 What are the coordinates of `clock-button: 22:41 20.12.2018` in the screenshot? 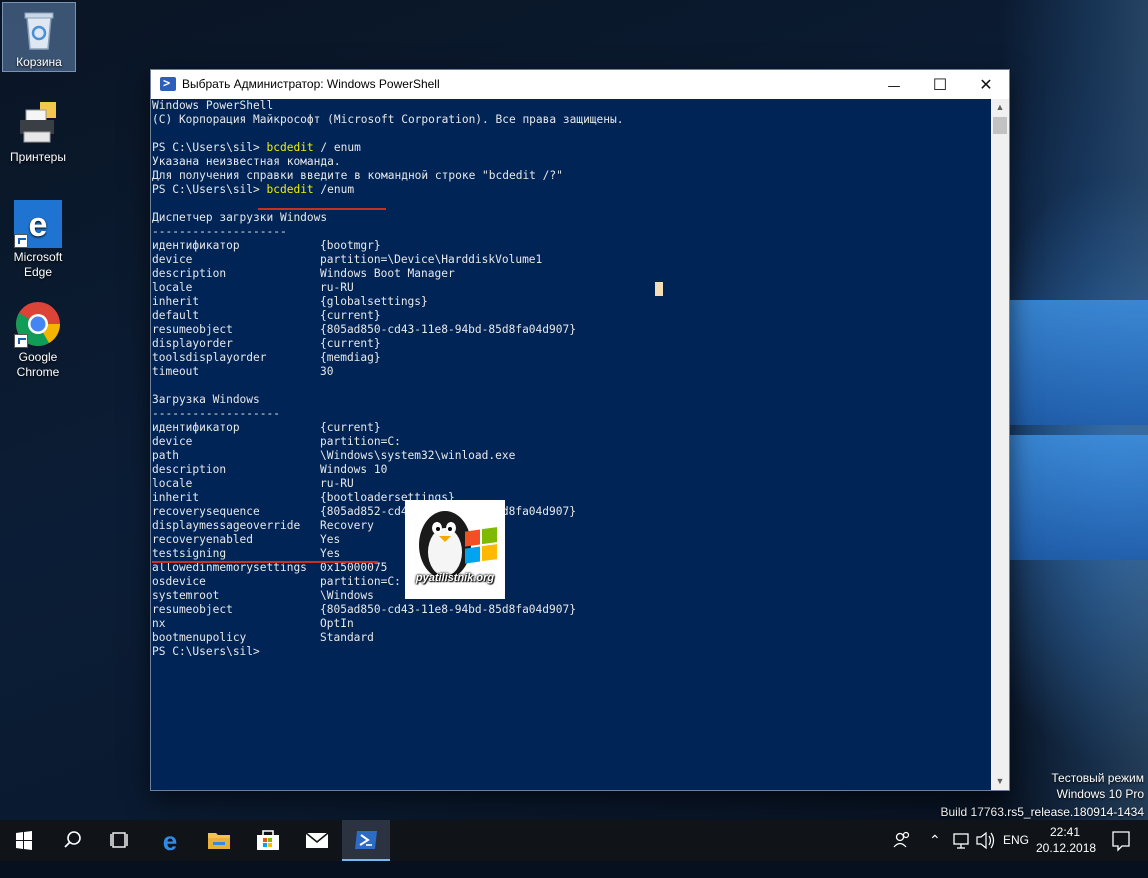 It's located at (1066, 840).